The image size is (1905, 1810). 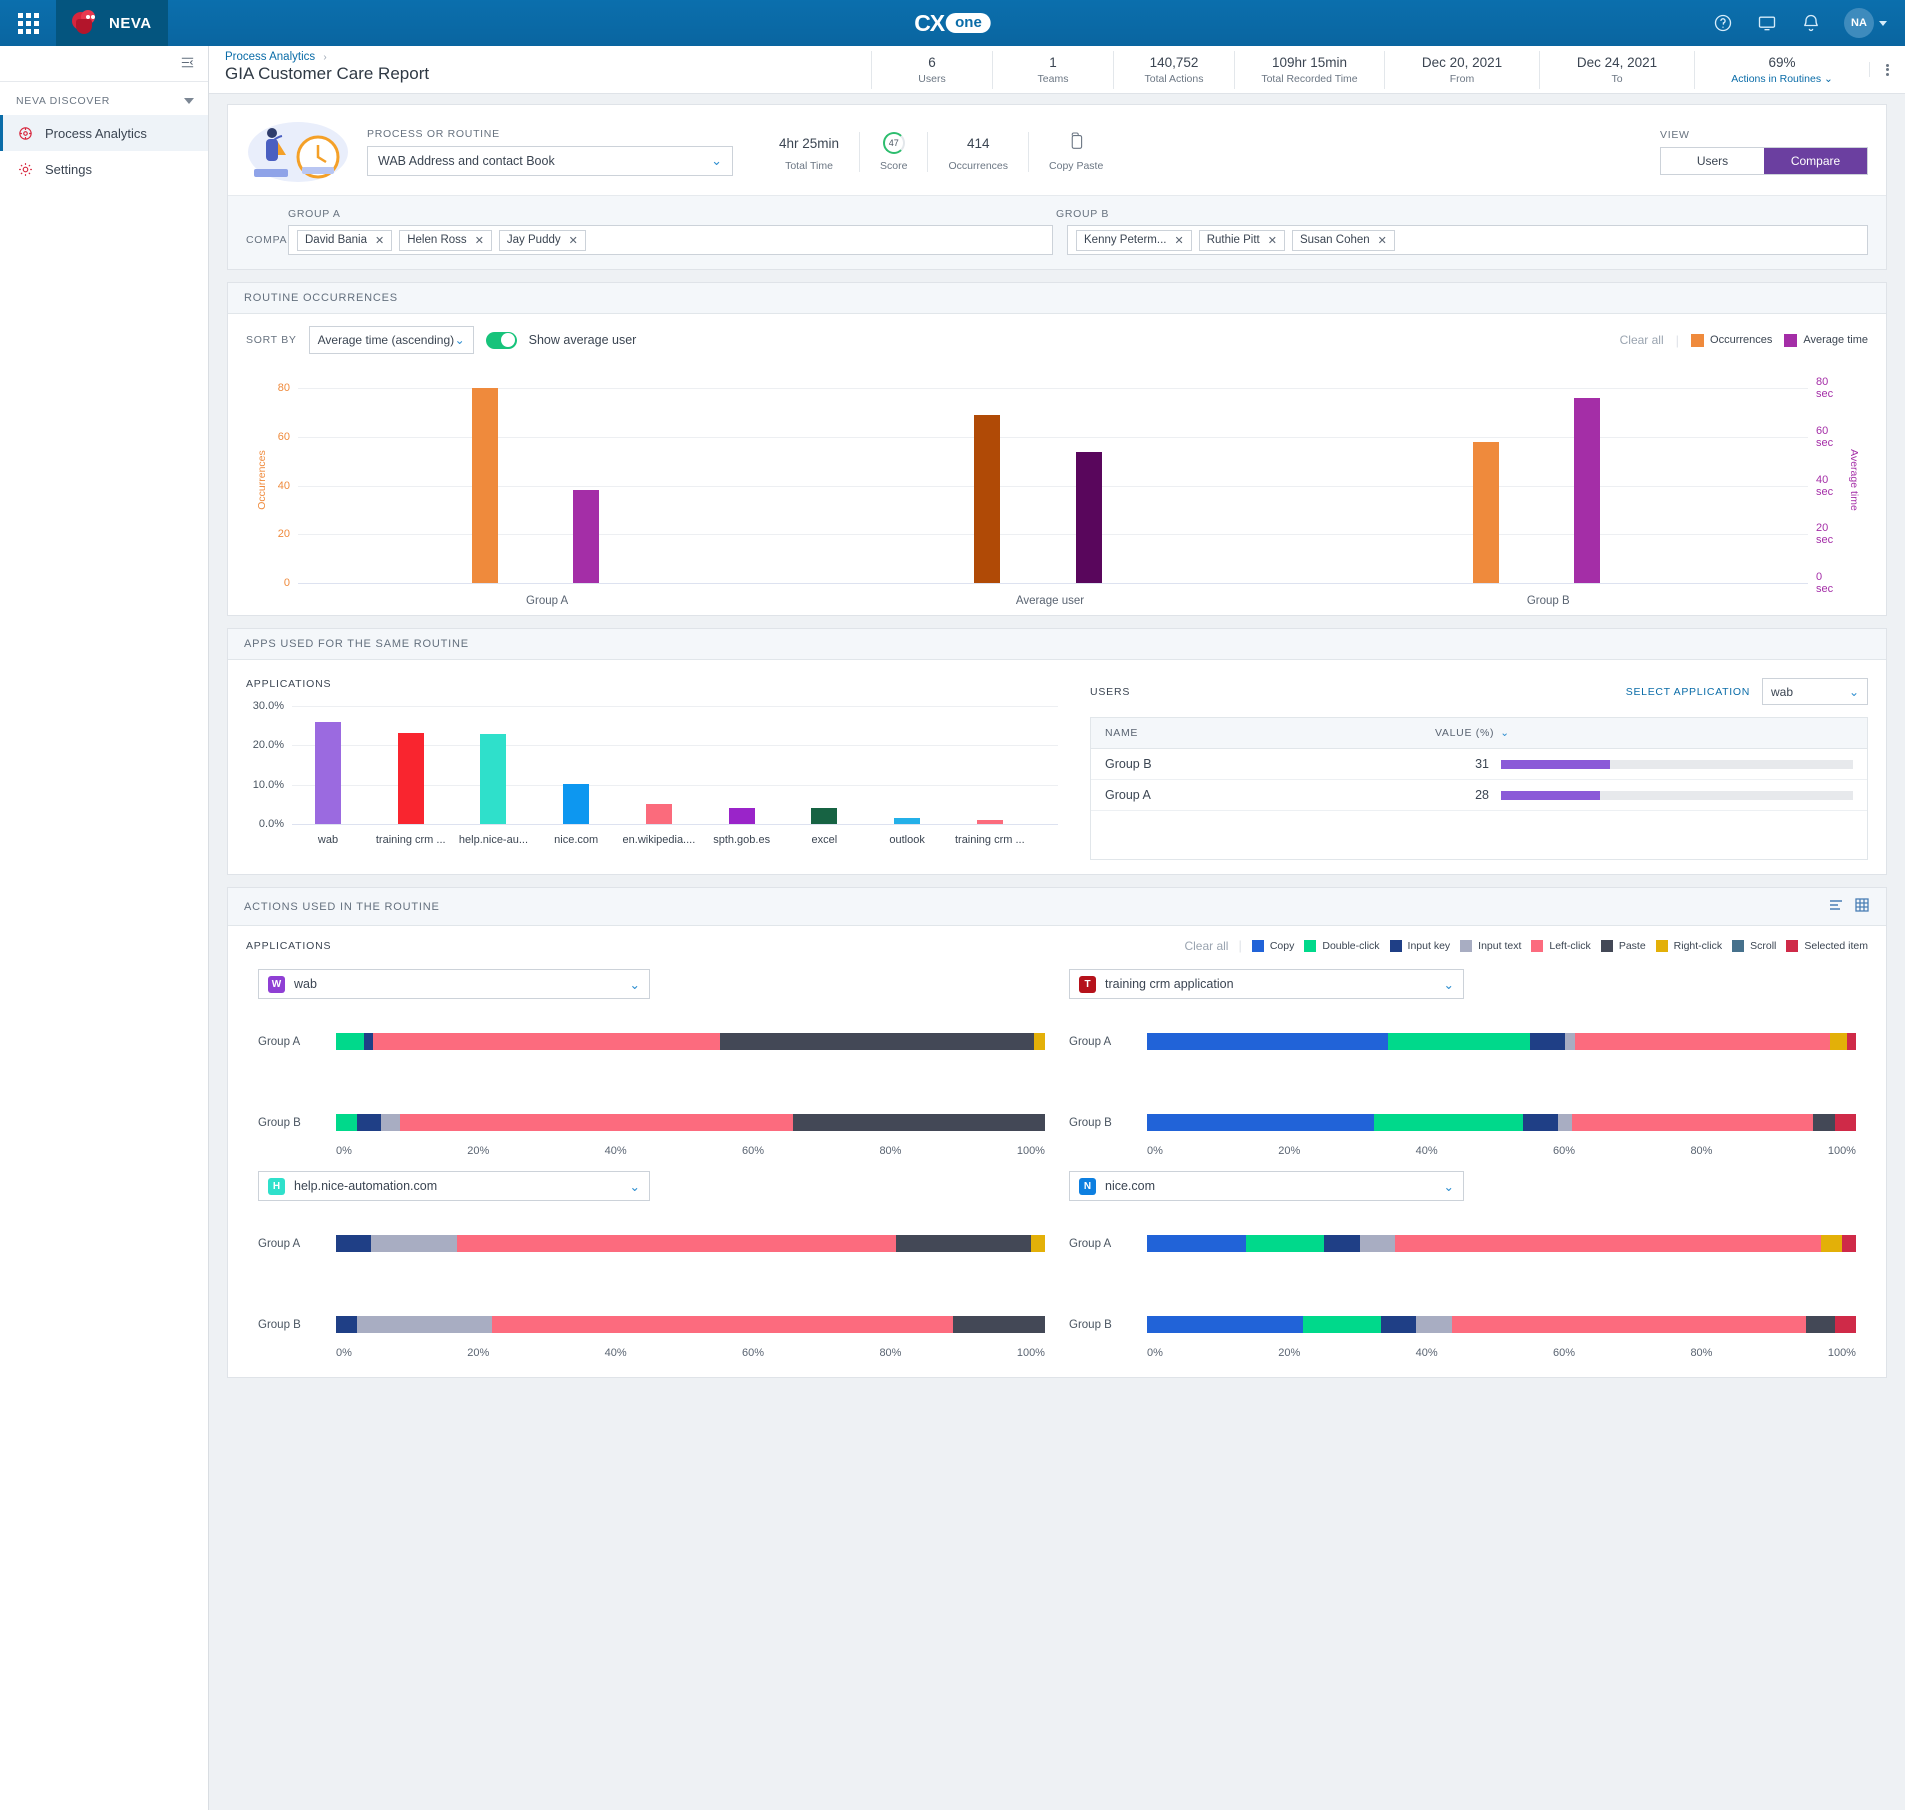 I want to click on chip: David Bania ✕, so click(x=345, y=240).